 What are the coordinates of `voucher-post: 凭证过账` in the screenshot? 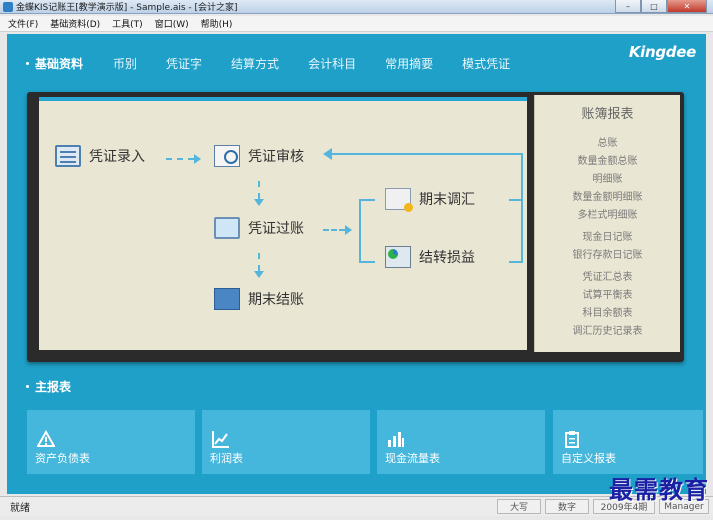 It's located at (259, 228).